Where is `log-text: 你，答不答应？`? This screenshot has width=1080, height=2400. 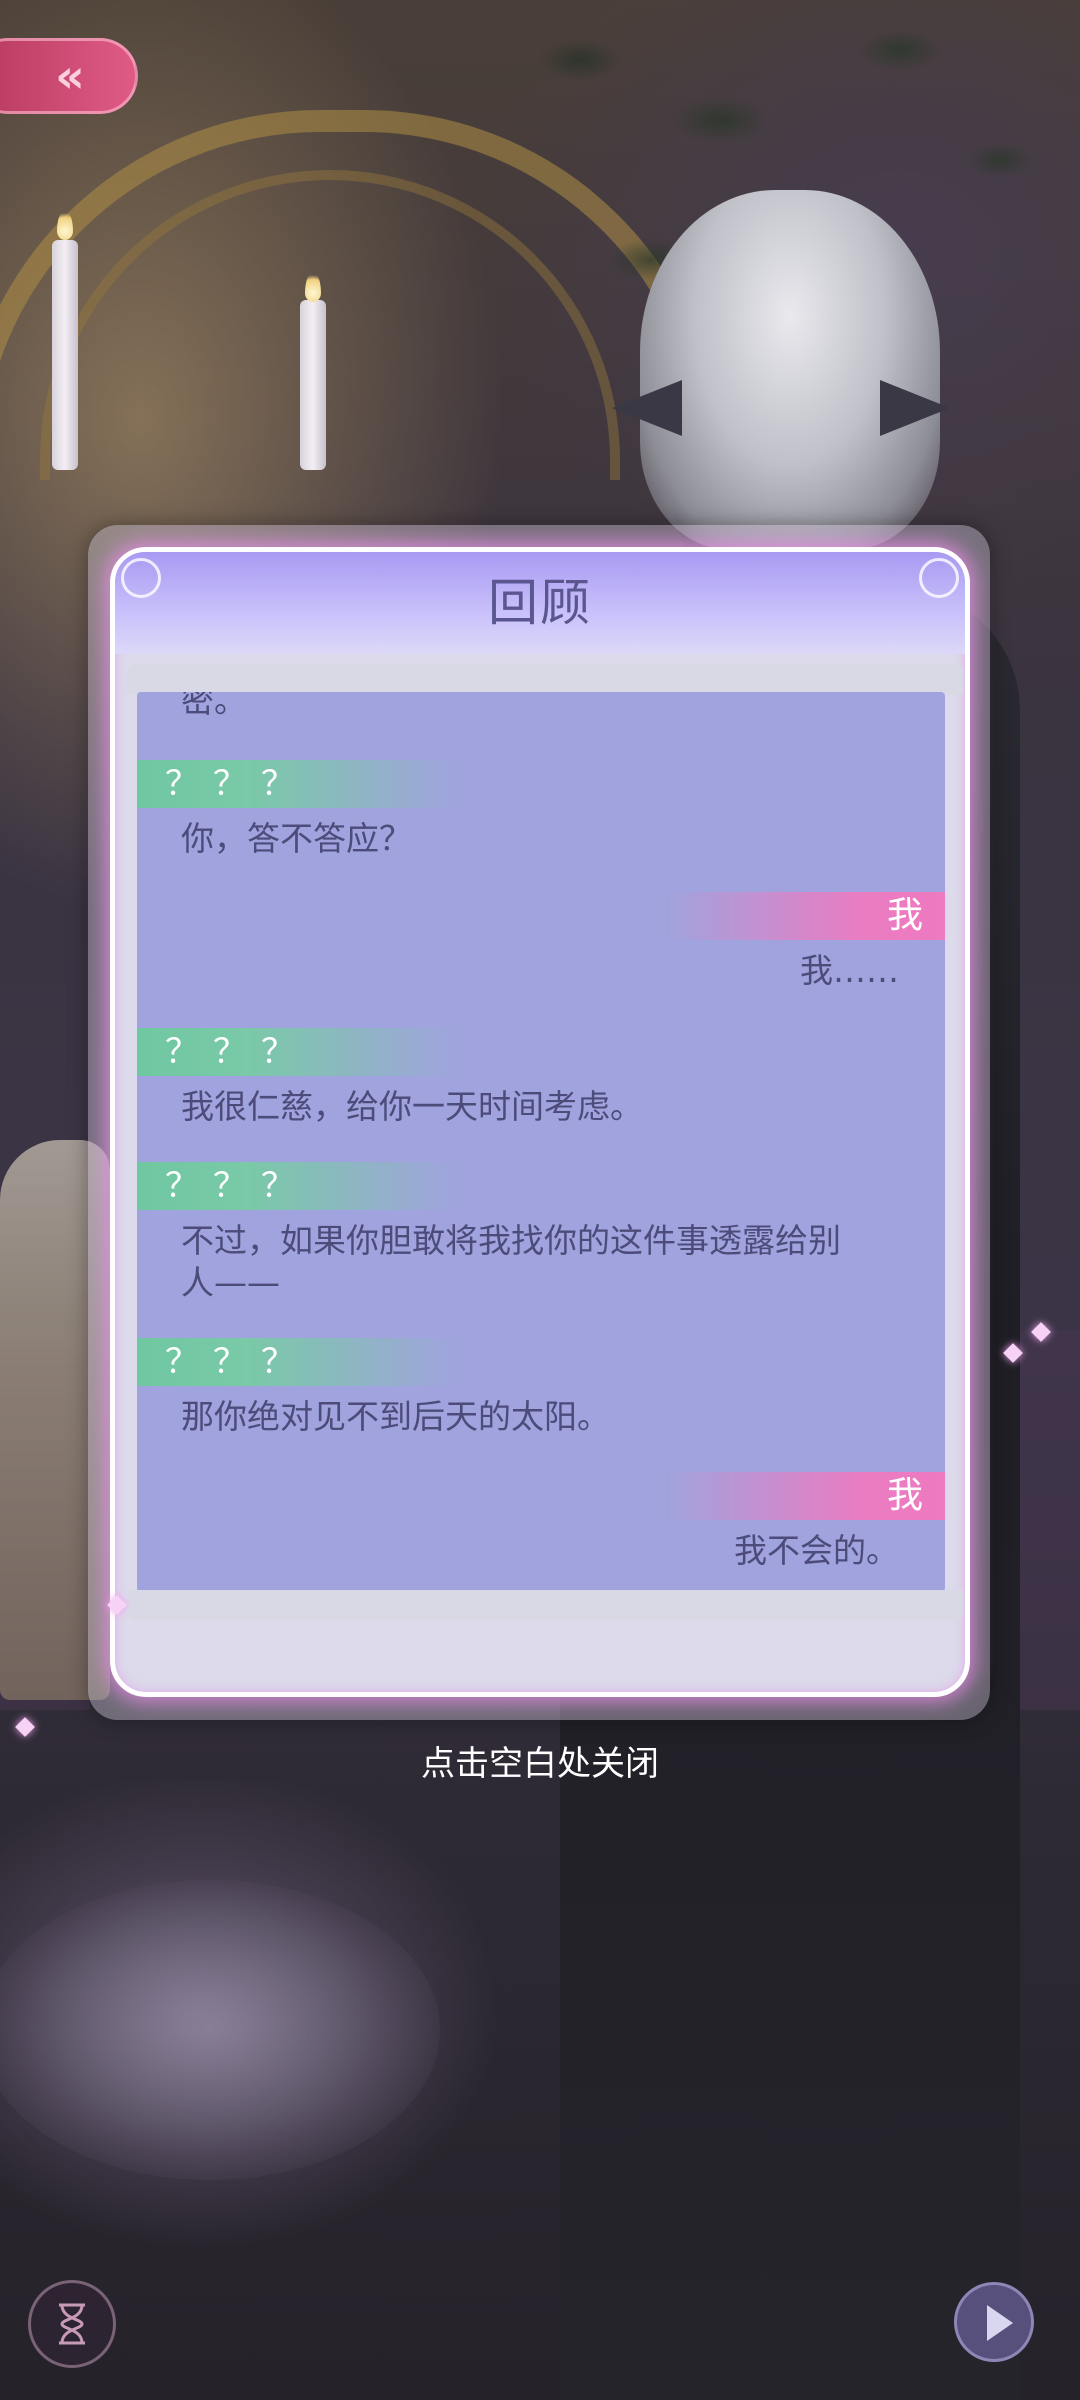 log-text: 你，答不答应？ is located at coordinates (296, 838).